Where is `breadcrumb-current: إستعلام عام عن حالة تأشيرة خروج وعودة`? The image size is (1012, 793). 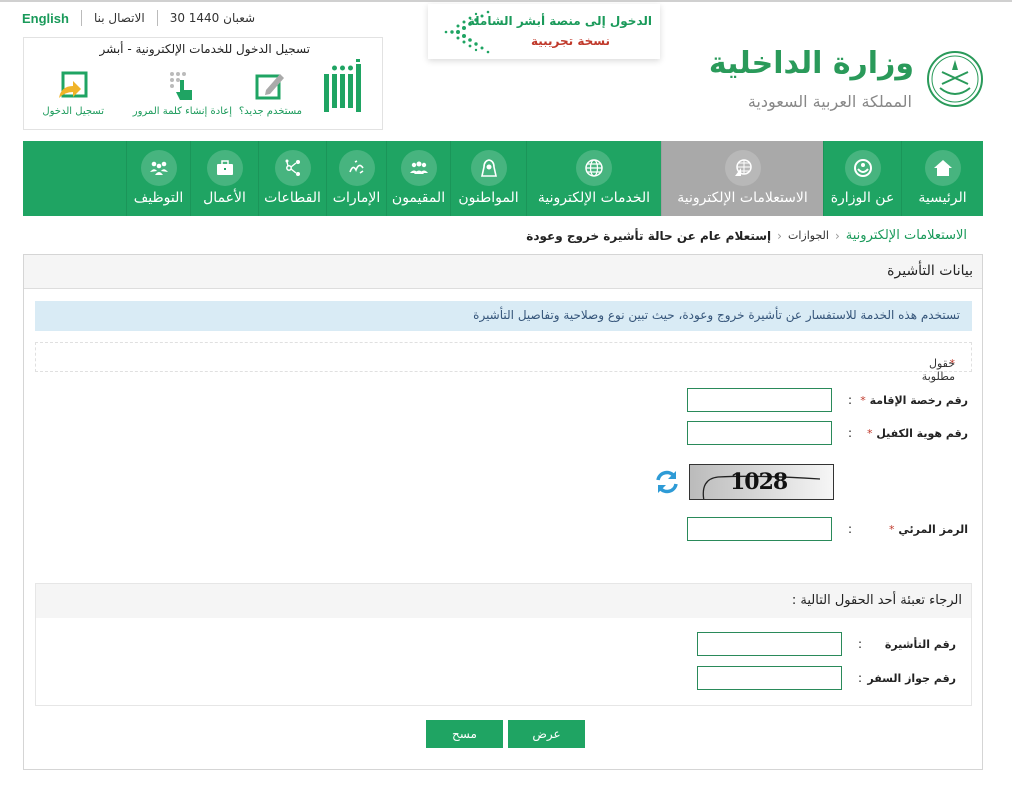 breadcrumb-current: إستعلام عام عن حالة تأشيرة خروج وعودة is located at coordinates (649, 235).